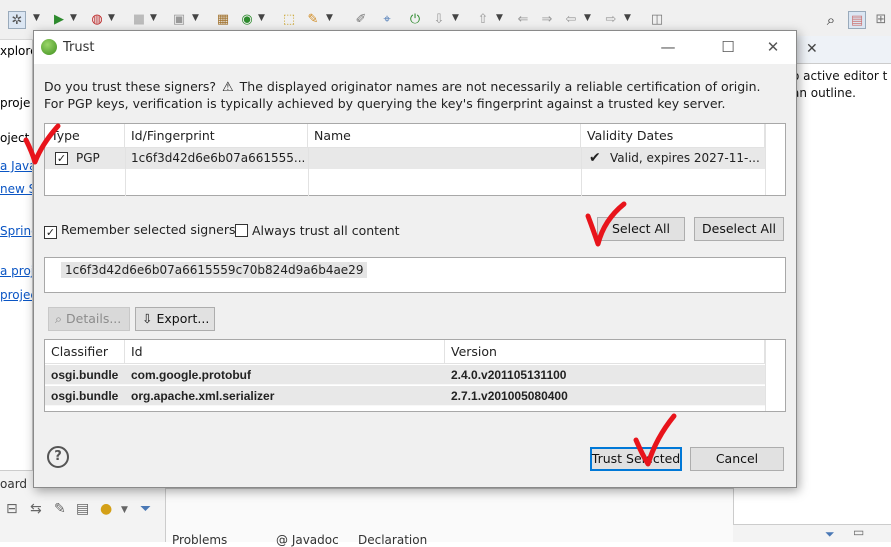 Image resolution: width=891 pixels, height=547 pixels. Describe the element at coordinates (223, 20) in the screenshot. I see `package-icon: ▦` at that location.